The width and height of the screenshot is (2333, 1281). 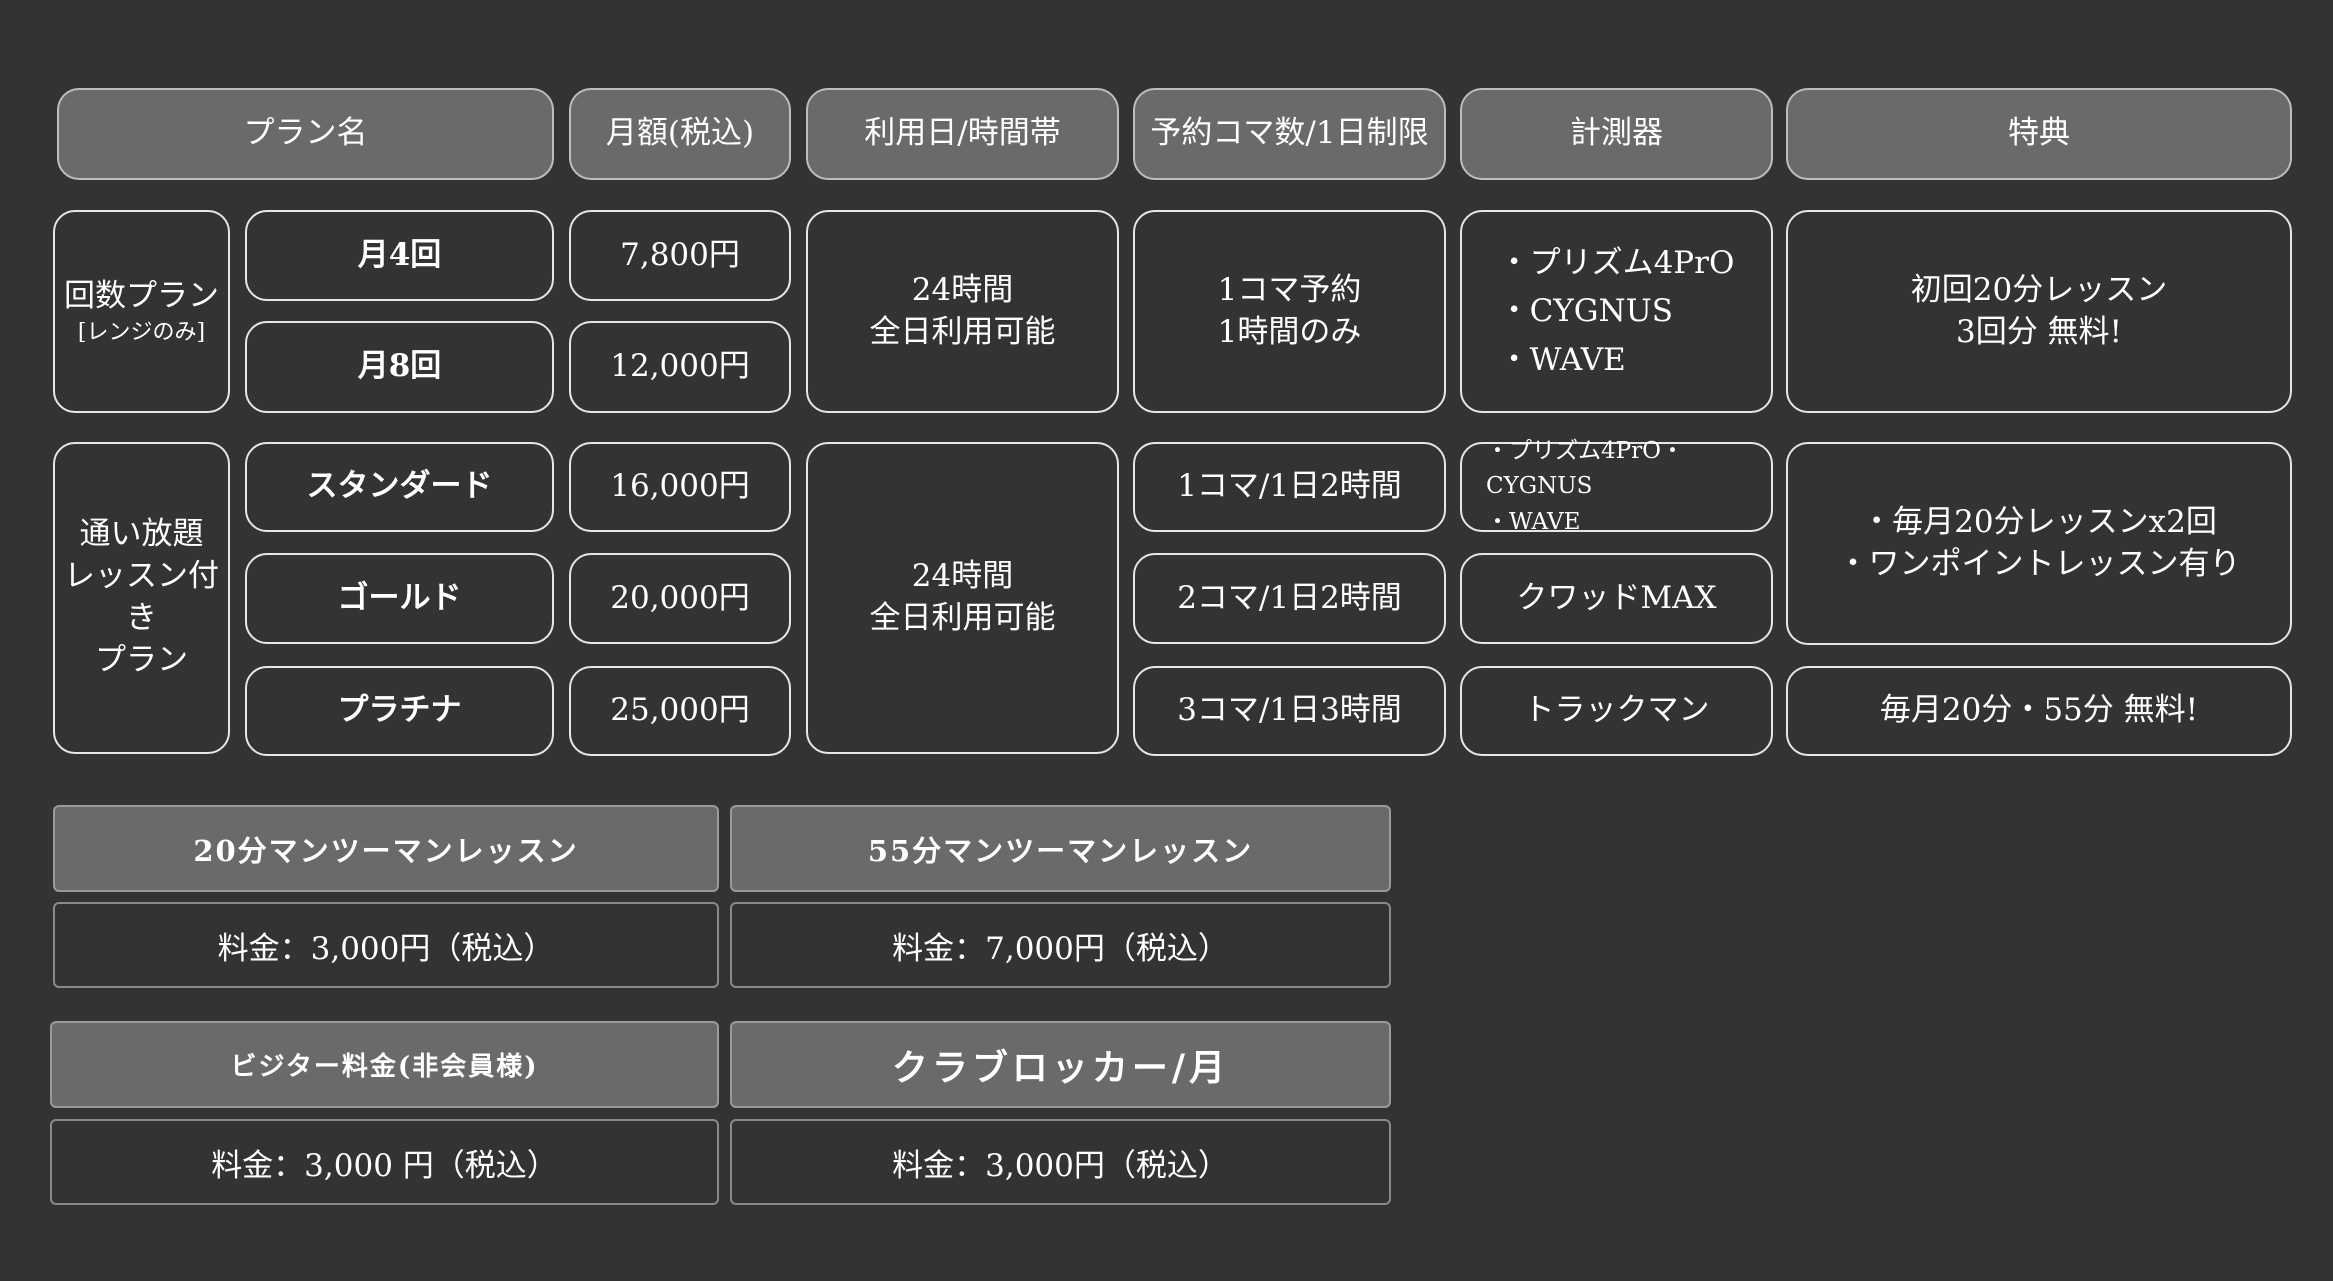 I want to click on device-cygnus: ・CYGNUS, so click(x=1586, y=311).